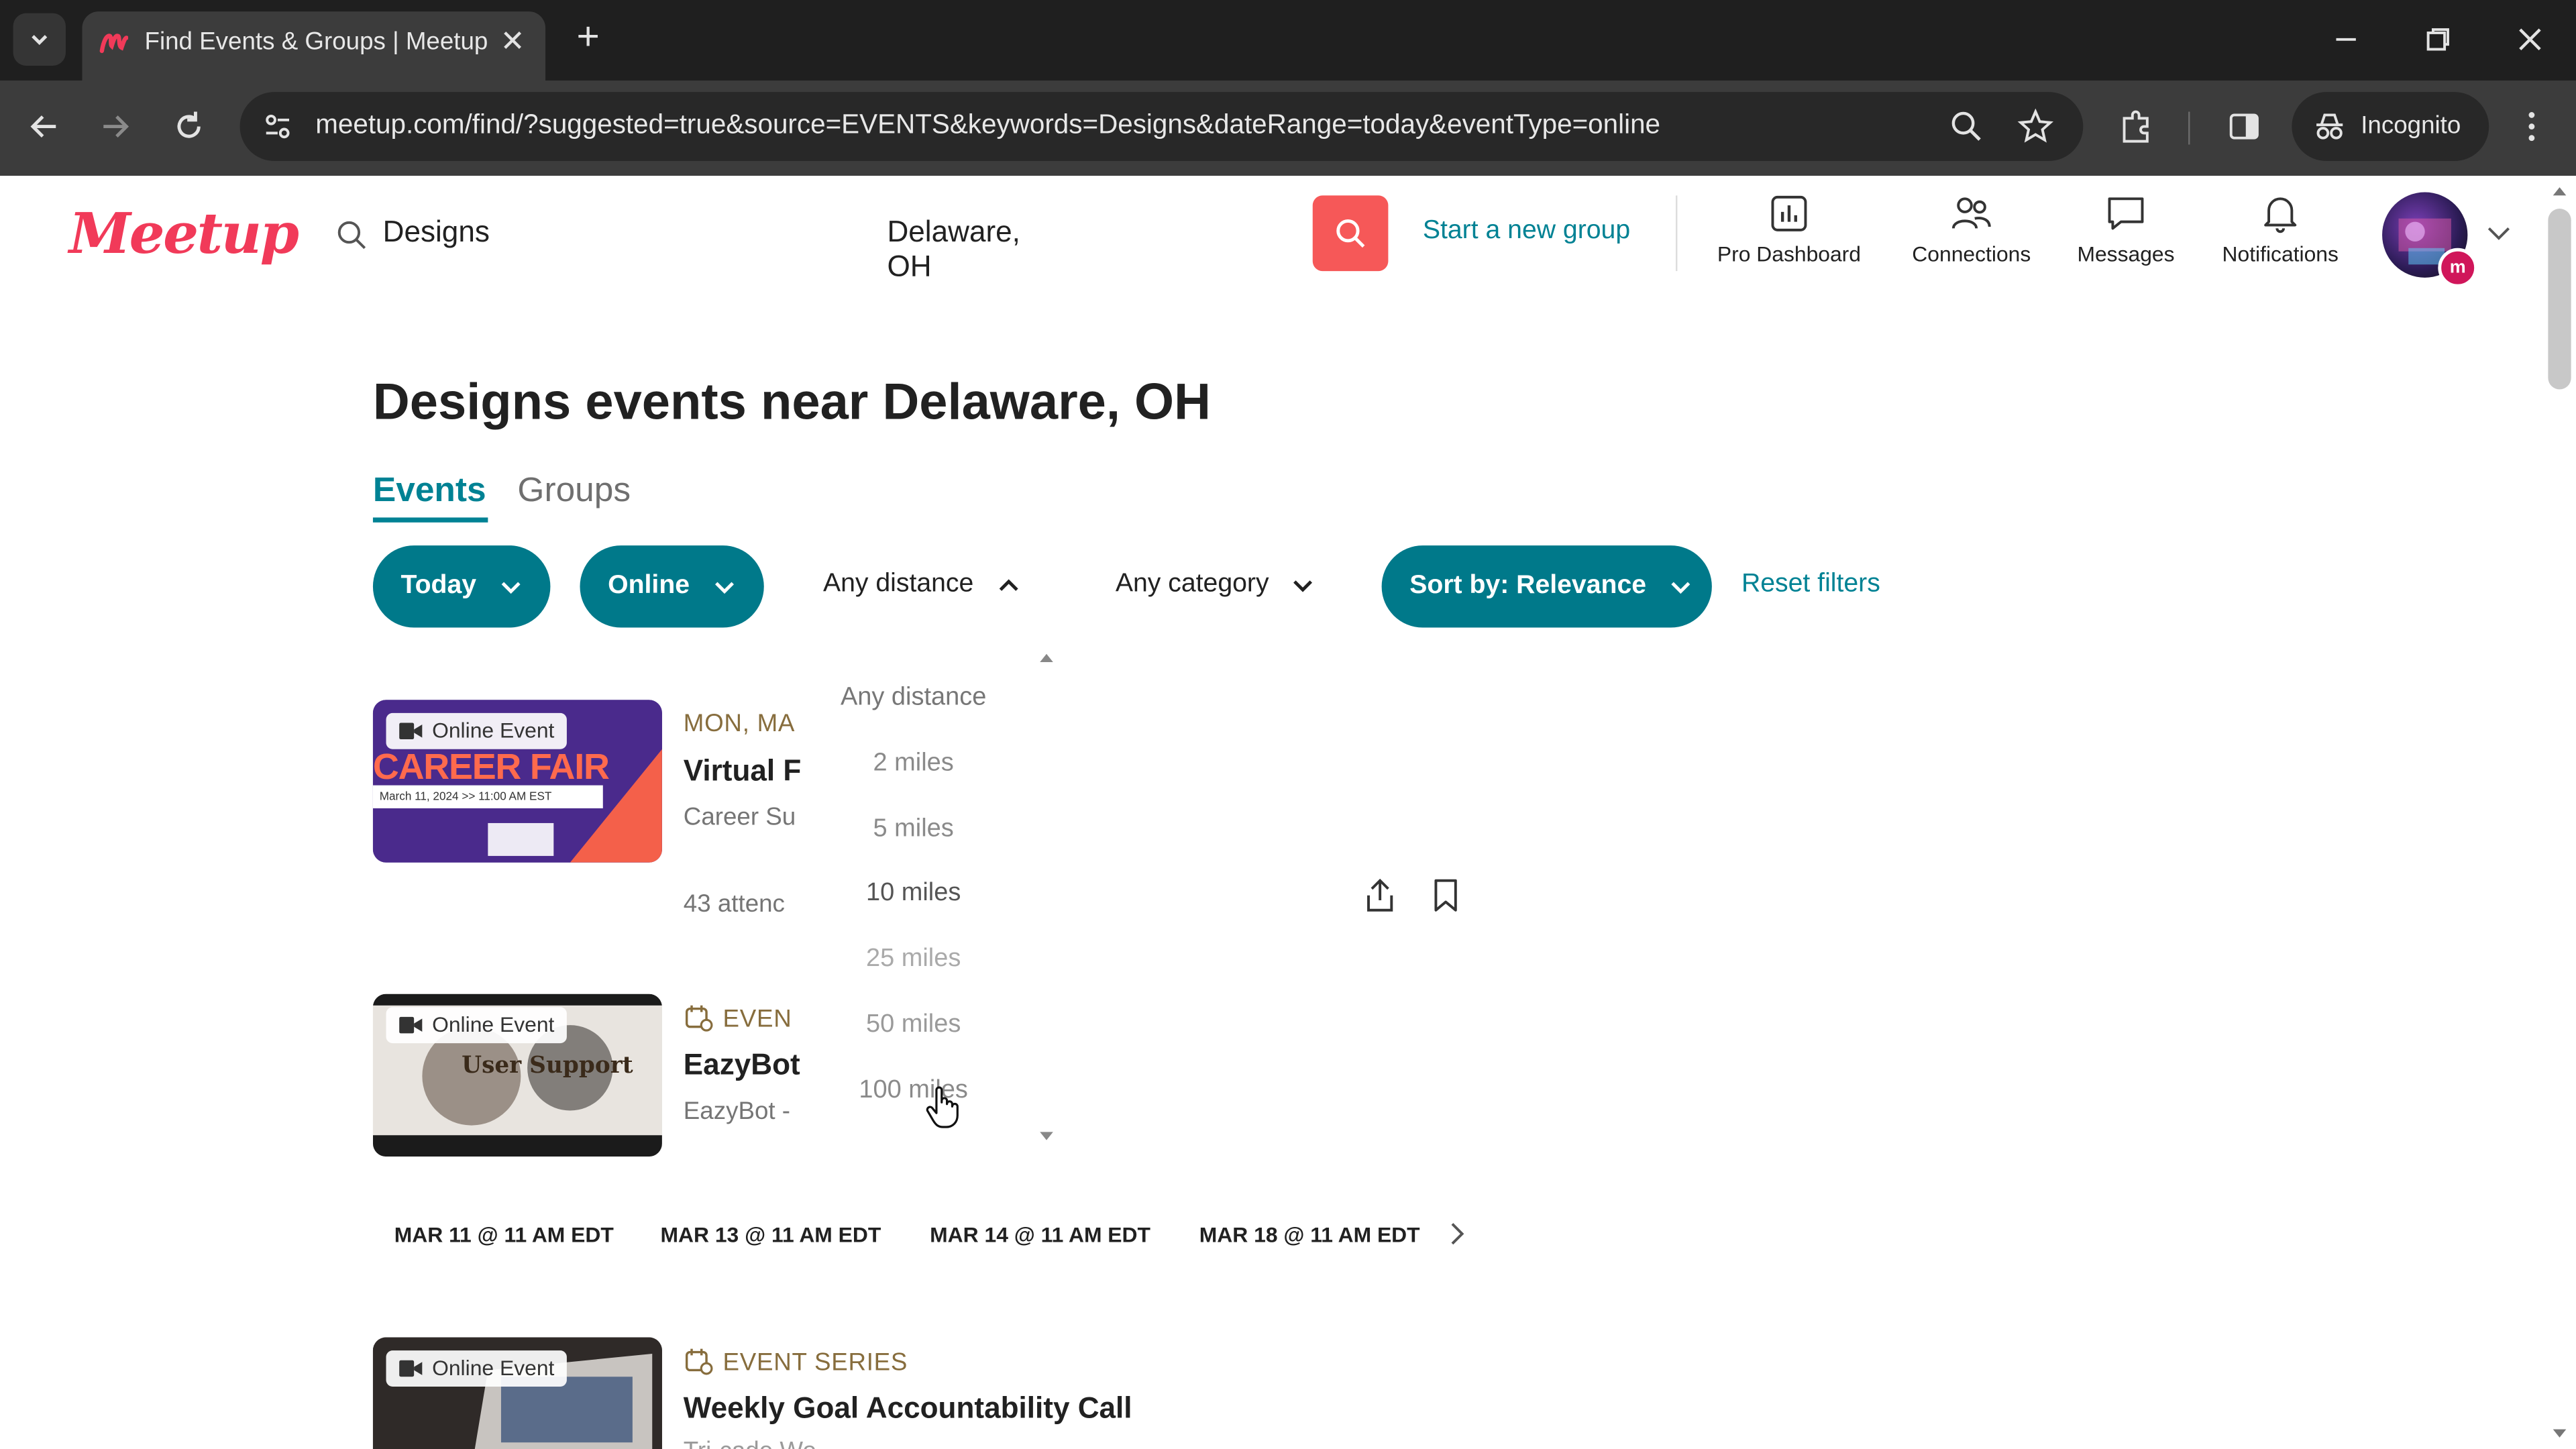 The width and height of the screenshot is (2576, 1449). What do you see at coordinates (2559, 299) in the screenshot?
I see `scrollbar-thumb` at bounding box center [2559, 299].